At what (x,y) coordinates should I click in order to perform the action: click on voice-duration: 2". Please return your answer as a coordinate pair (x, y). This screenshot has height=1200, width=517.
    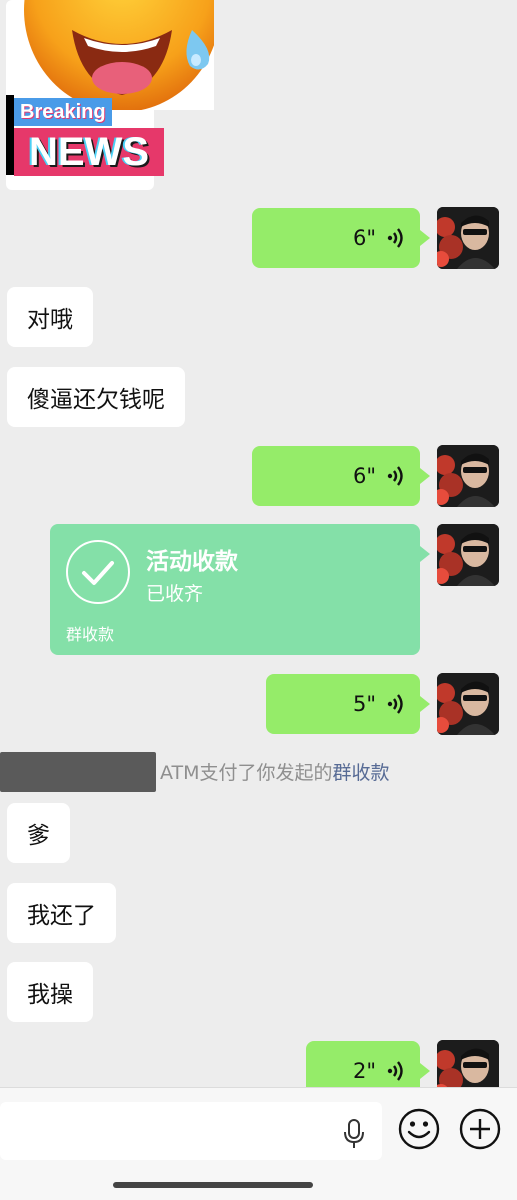
    Looking at the image, I should click on (364, 1071).